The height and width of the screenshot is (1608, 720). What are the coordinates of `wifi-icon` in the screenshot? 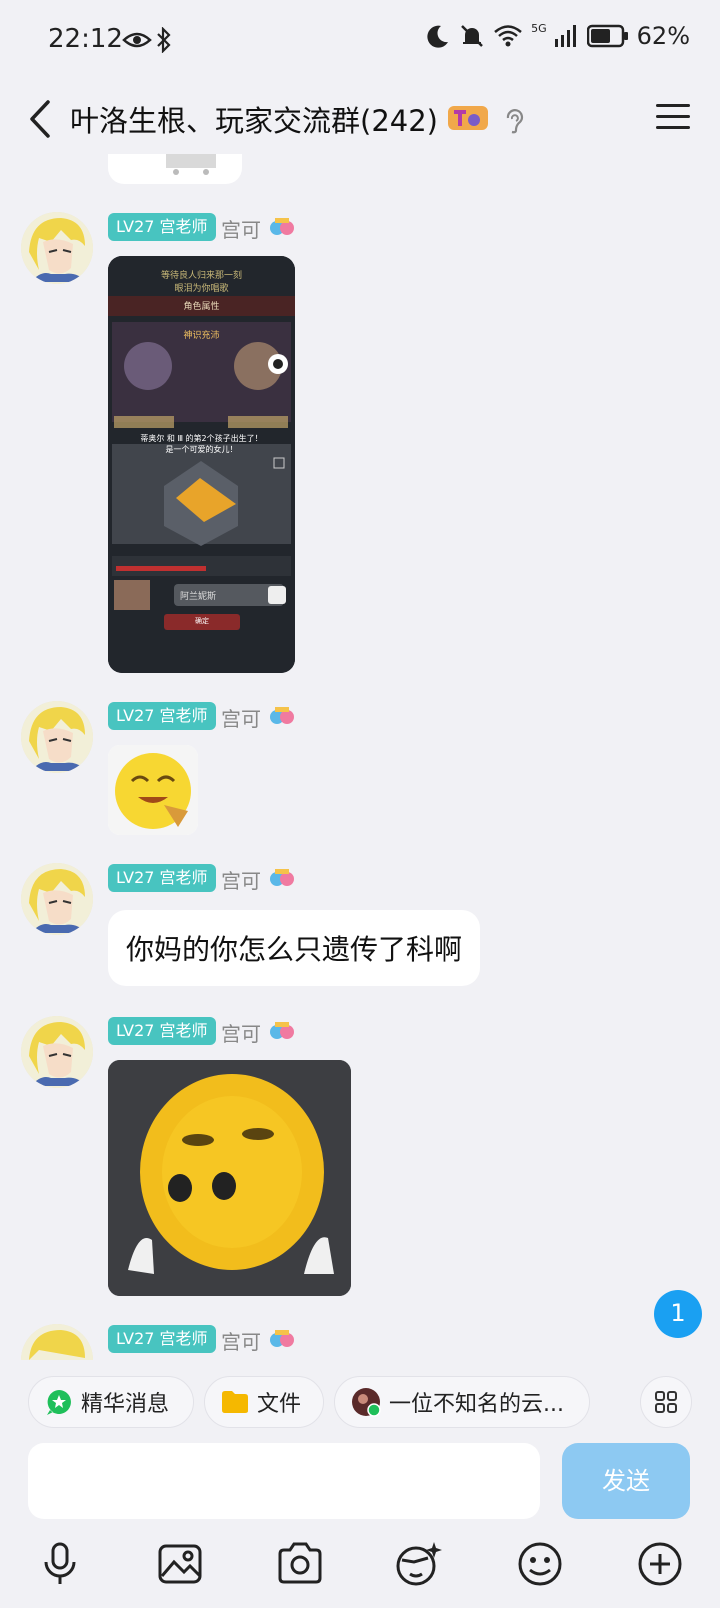 It's located at (508, 36).